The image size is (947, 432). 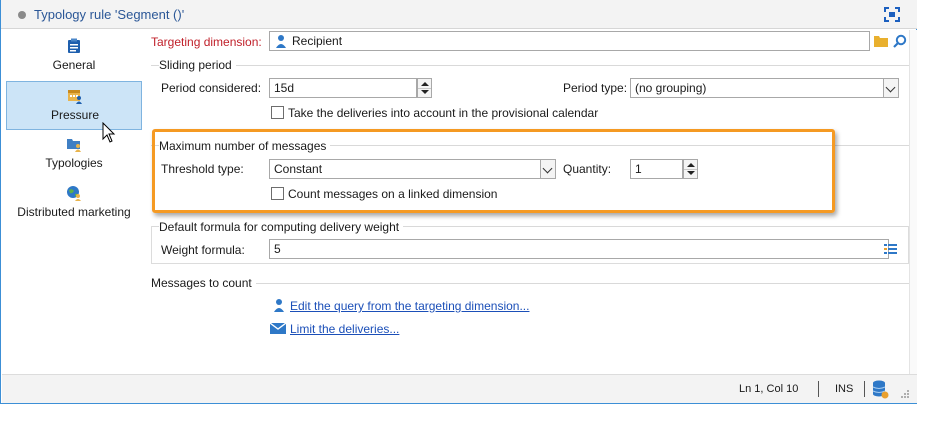 I want to click on period-considered-label: Period considered:, so click(x=211, y=88).